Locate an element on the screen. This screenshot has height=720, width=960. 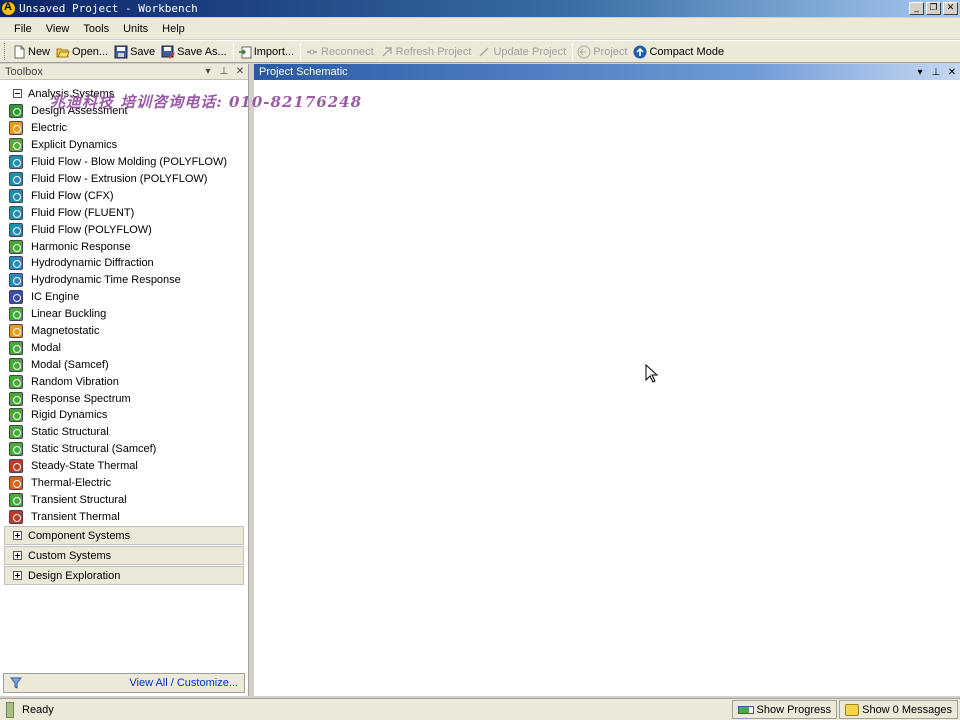
compact-mode-icon is located at coordinates (640, 52).